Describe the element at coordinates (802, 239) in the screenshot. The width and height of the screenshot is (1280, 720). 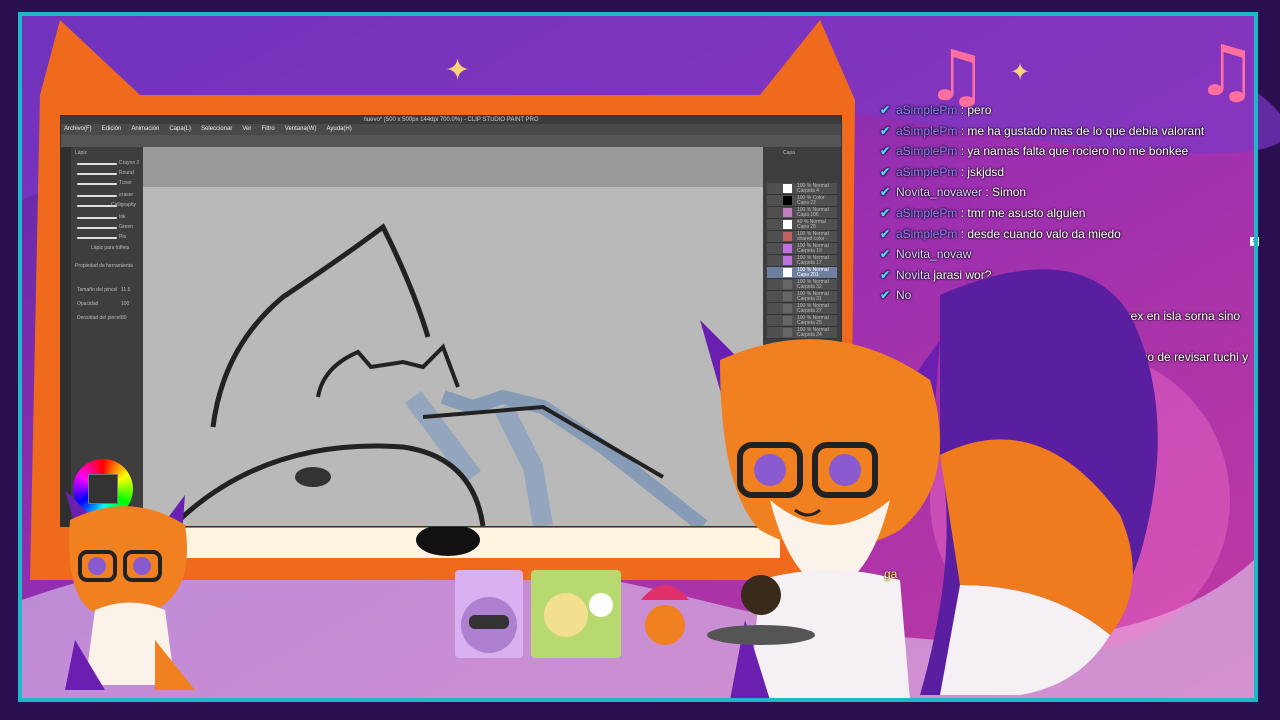
I see `layer-row: 100 % Normalshared color - stable` at that location.